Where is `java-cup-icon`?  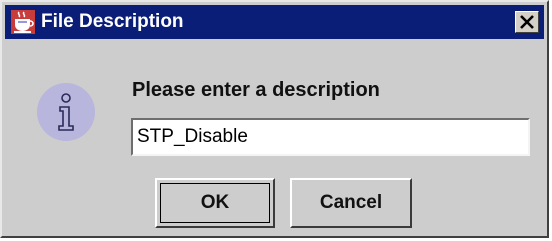 java-cup-icon is located at coordinates (23, 22).